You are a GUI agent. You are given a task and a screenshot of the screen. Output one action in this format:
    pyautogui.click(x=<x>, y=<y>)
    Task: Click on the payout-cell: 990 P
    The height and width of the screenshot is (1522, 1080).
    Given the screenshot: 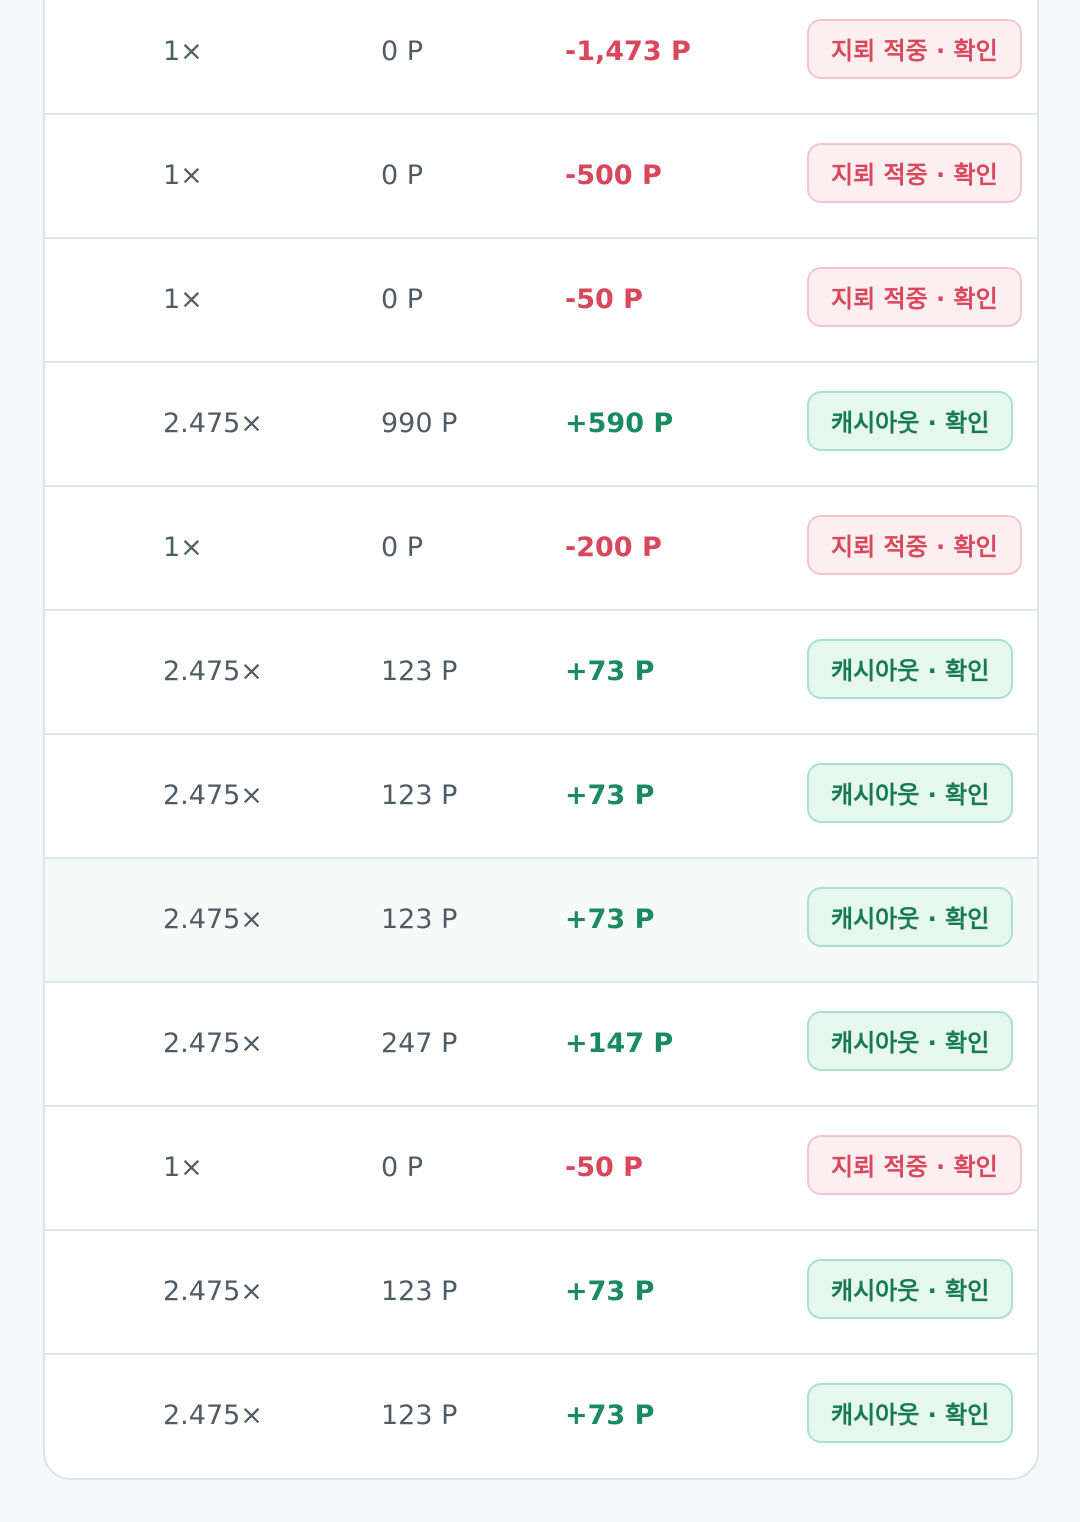 What is the action you would take?
    pyautogui.click(x=419, y=423)
    